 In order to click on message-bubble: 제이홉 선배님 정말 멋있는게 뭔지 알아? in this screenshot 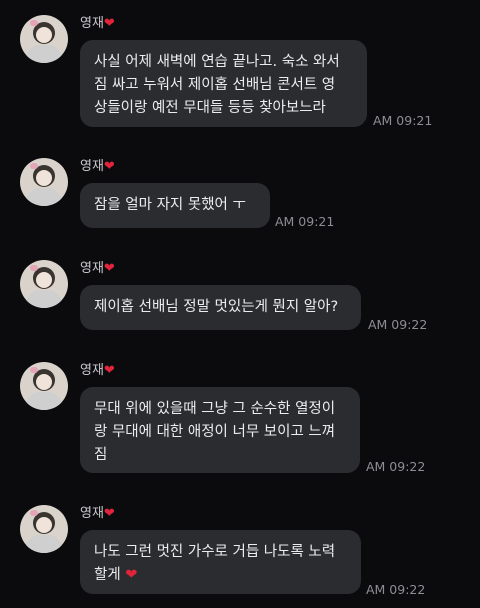, I will do `click(220, 307)`.